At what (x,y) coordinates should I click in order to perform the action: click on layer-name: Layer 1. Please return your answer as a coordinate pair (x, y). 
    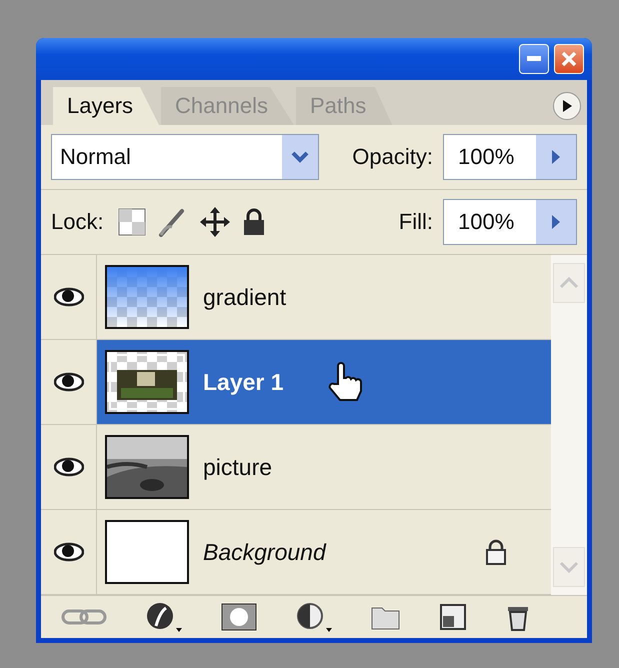
    Looking at the image, I should click on (243, 382).